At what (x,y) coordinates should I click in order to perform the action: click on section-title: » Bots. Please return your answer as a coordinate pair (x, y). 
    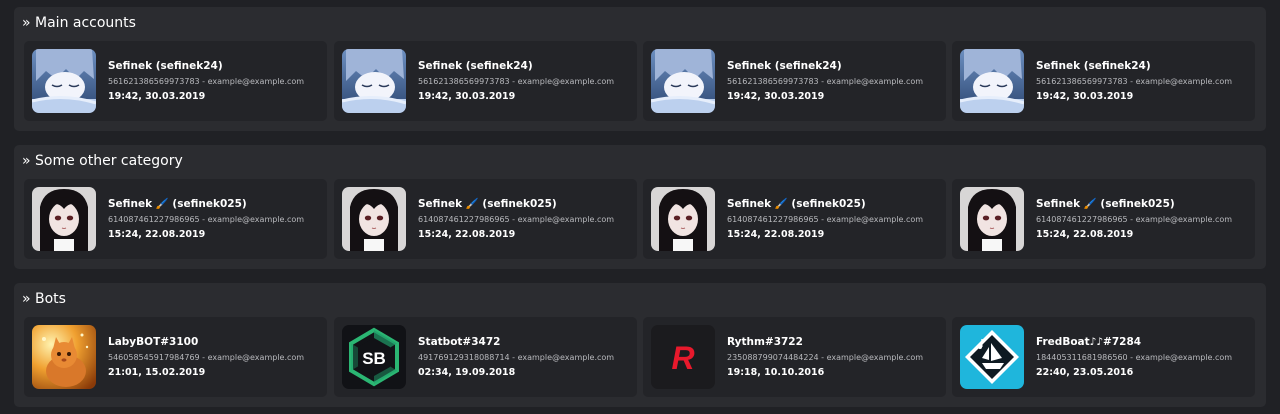
    Looking at the image, I should click on (44, 299).